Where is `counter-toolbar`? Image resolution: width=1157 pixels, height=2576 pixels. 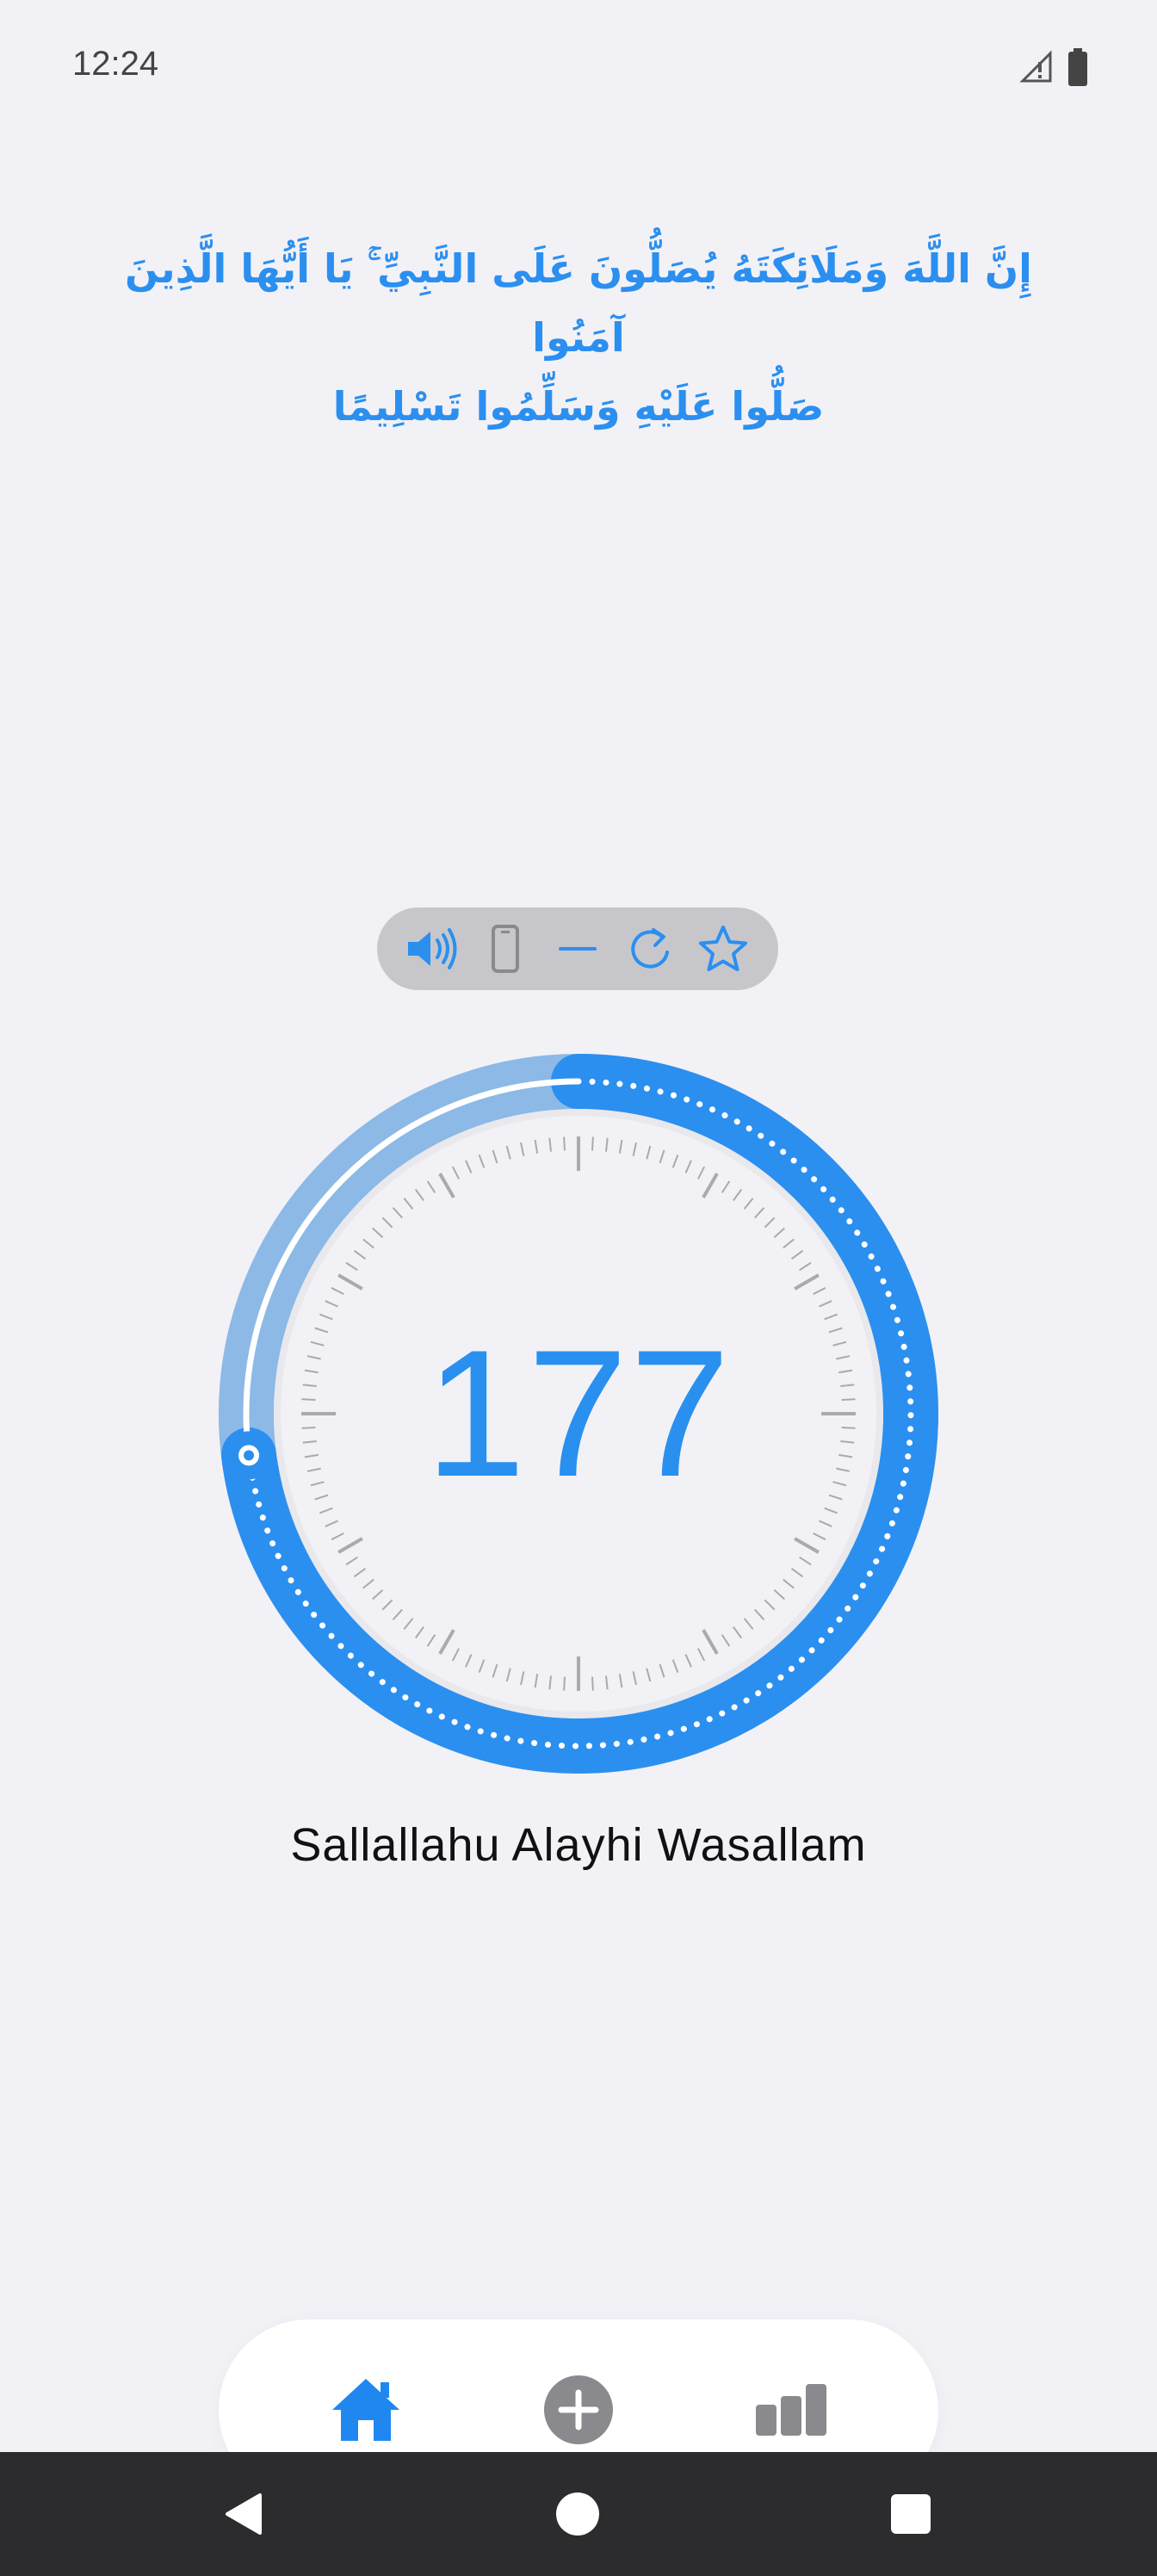 counter-toolbar is located at coordinates (578, 948).